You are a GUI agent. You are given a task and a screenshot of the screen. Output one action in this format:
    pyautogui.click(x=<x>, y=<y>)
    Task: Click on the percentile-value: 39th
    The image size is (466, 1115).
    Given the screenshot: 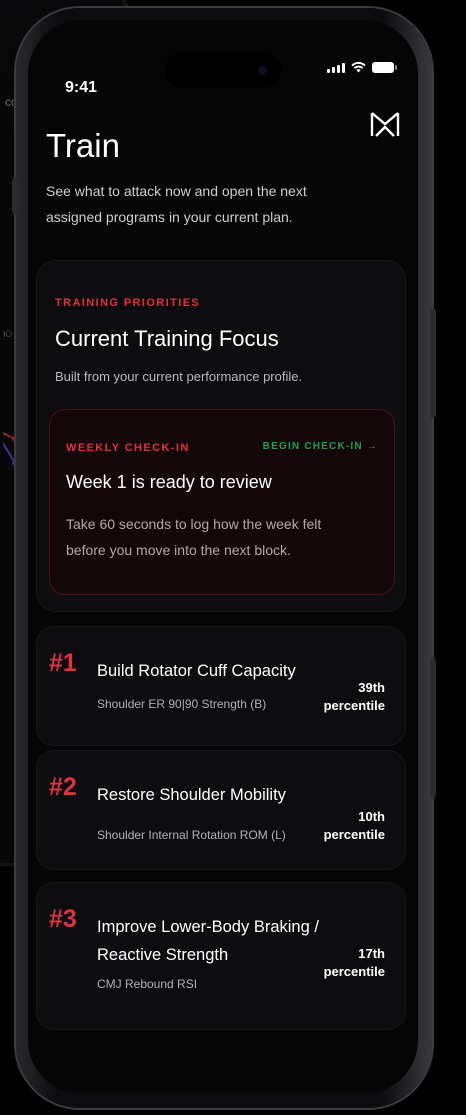 What is the action you would take?
    pyautogui.click(x=371, y=687)
    